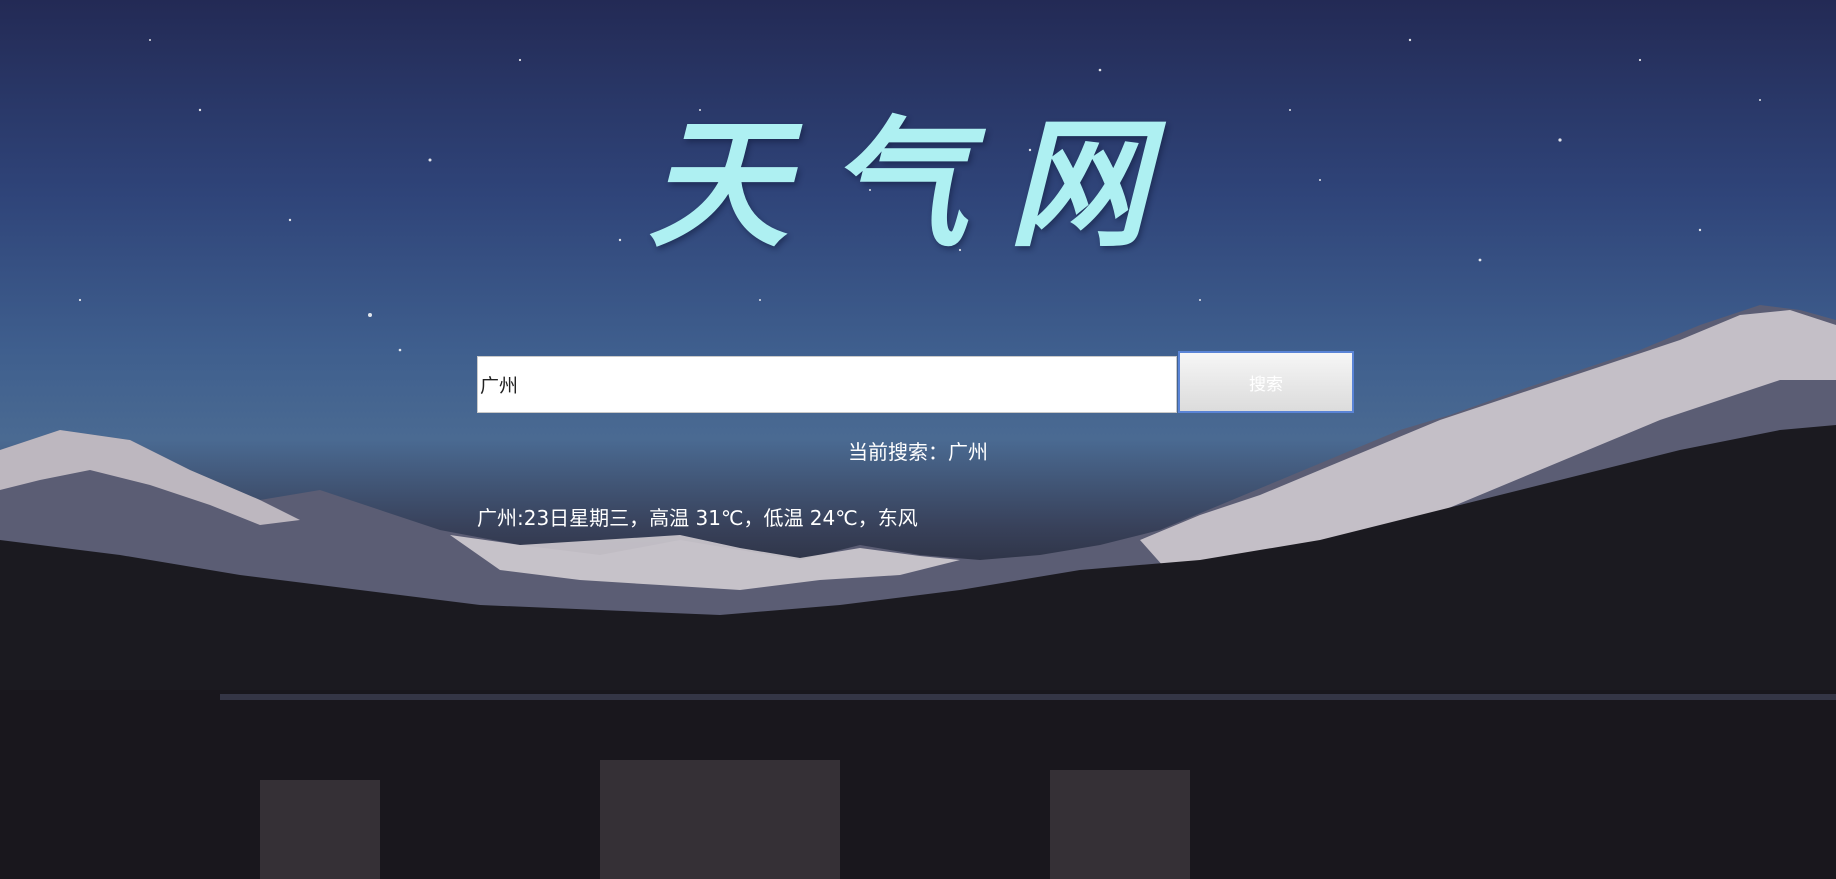 This screenshot has width=1836, height=879. I want to click on lake-shoreline, so click(1028, 697).